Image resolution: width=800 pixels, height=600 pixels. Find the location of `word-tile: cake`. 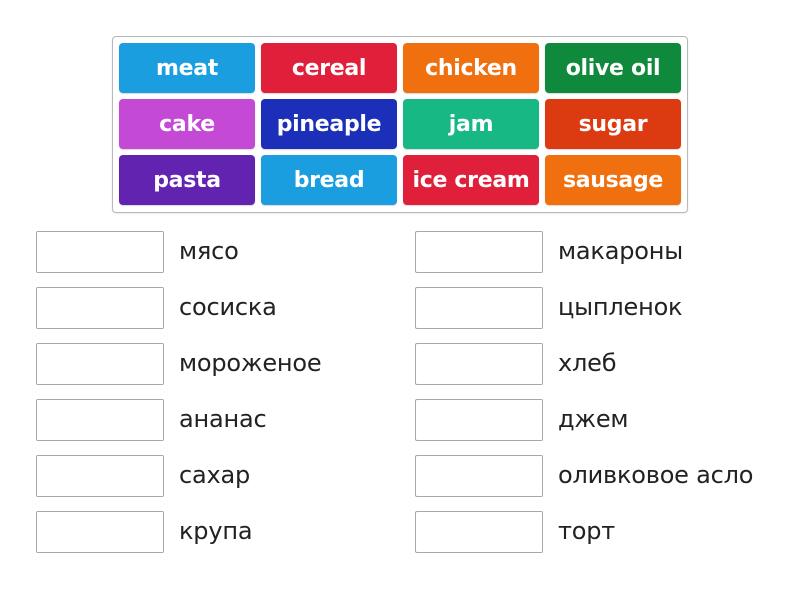

word-tile: cake is located at coordinates (187, 124).